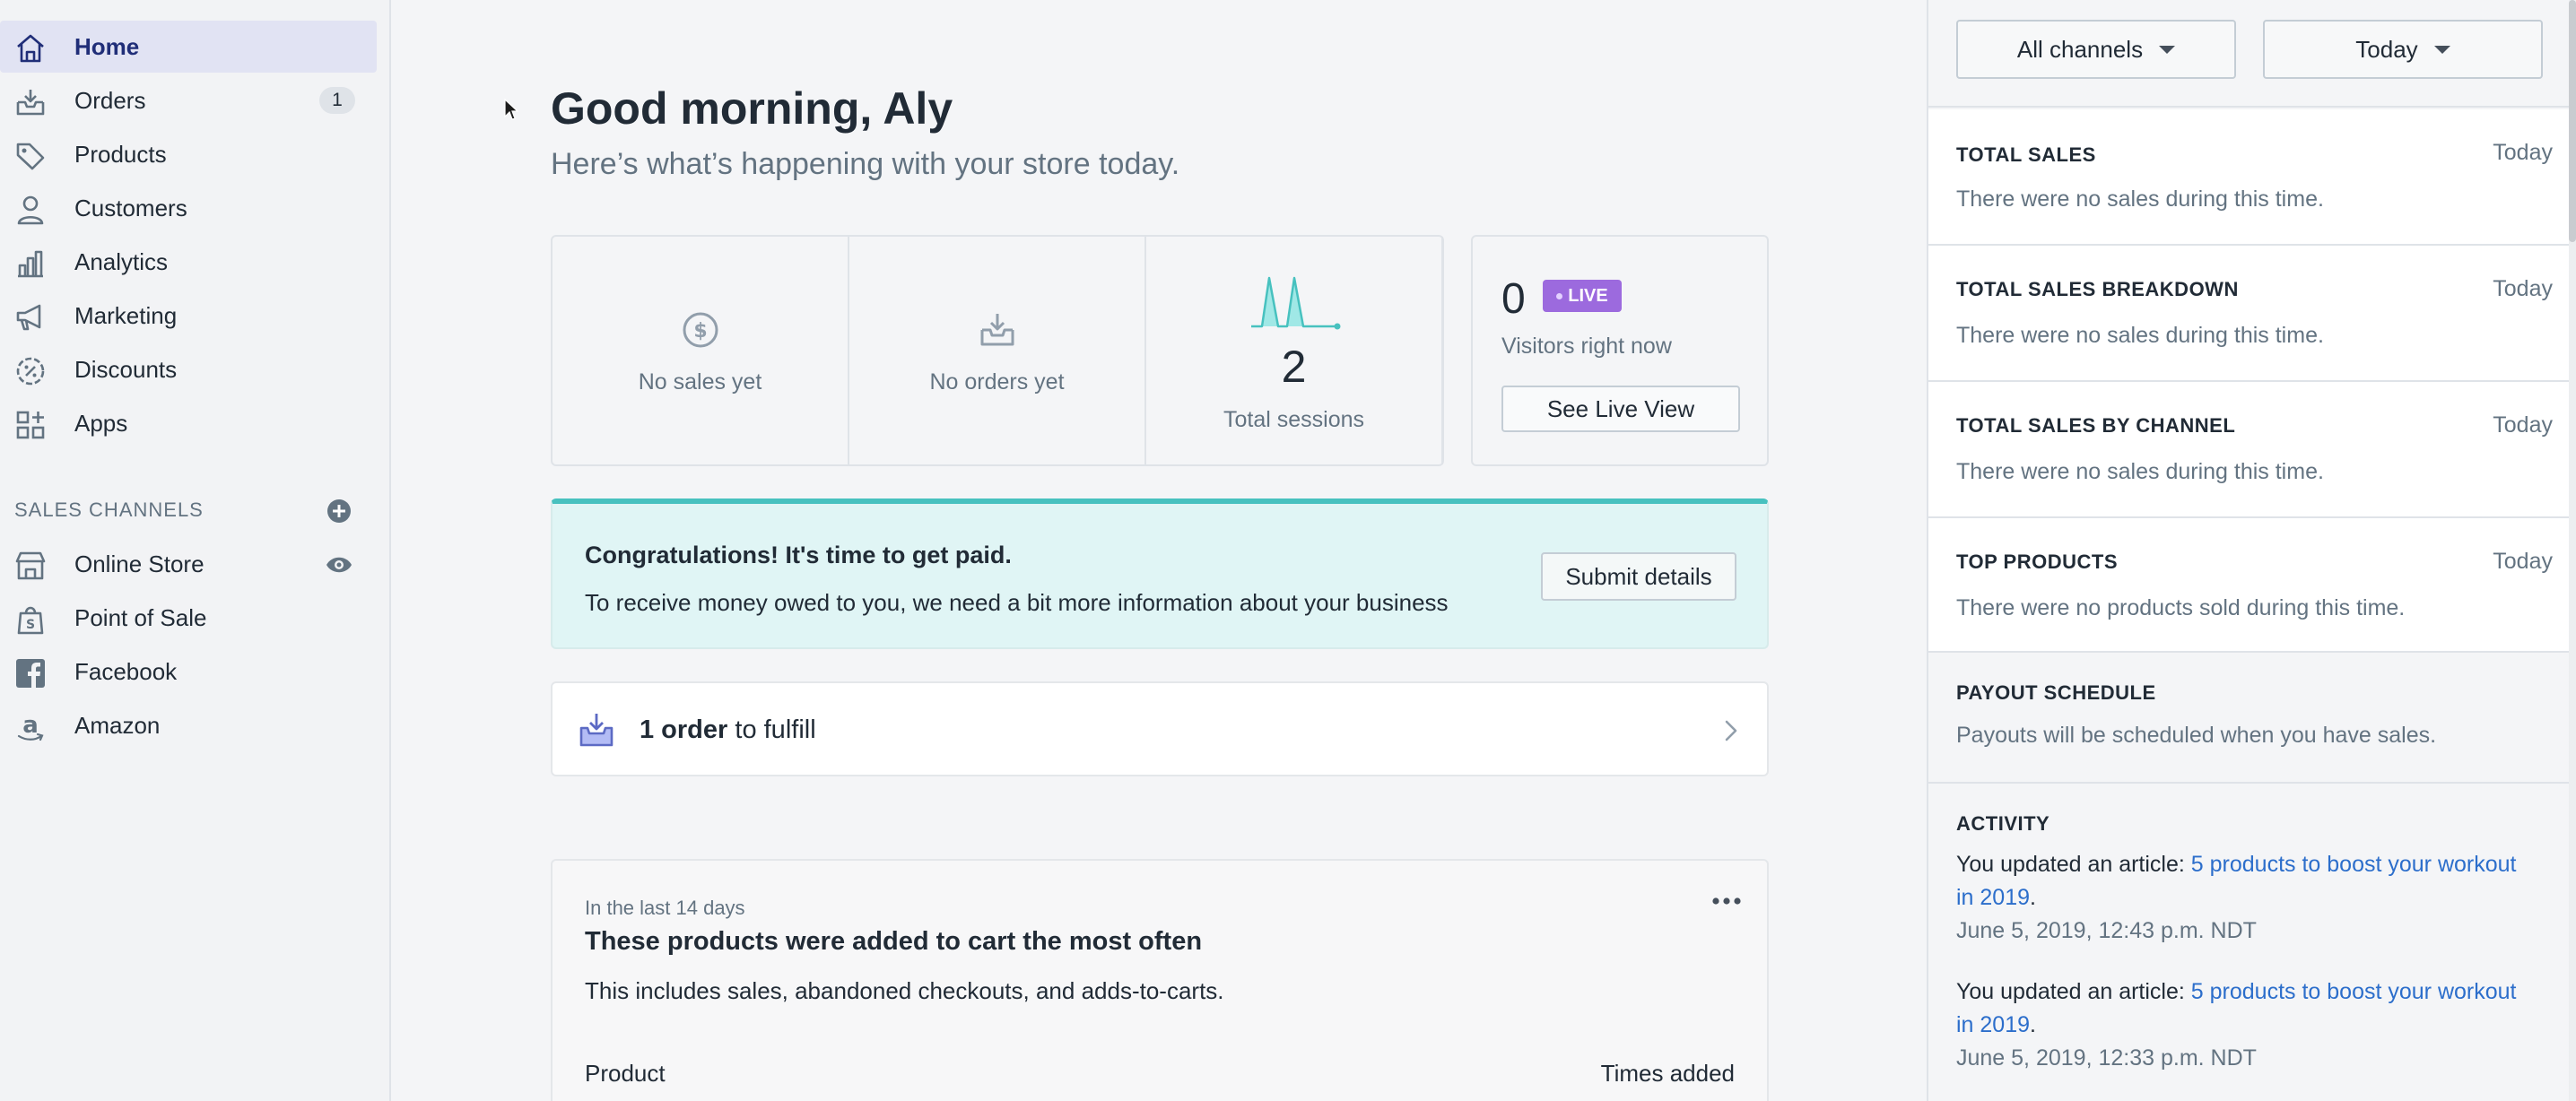 The height and width of the screenshot is (1101, 2576). What do you see at coordinates (140, 617) in the screenshot?
I see `sidebar-item-label: Point of Sale` at bounding box center [140, 617].